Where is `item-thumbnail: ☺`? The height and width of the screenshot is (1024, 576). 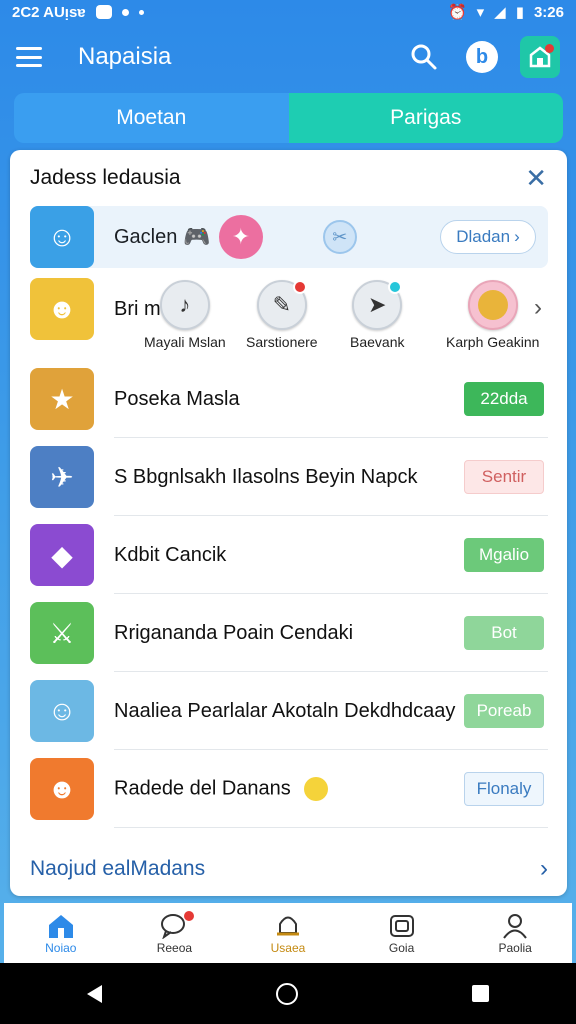 item-thumbnail: ☺ is located at coordinates (62, 711).